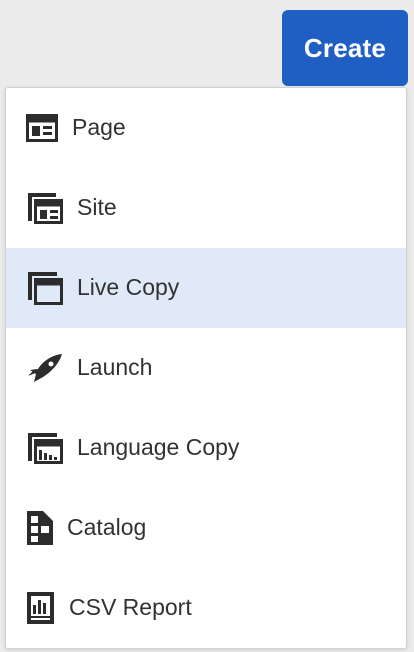  What do you see at coordinates (115, 366) in the screenshot?
I see `menu-item-label: Launch` at bounding box center [115, 366].